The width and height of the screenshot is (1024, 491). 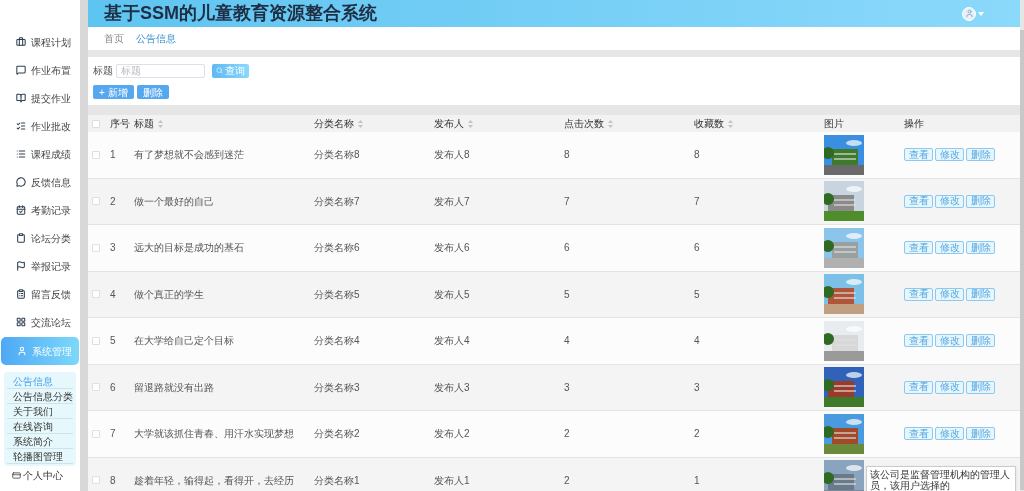 I want to click on table-cell-text: 发布人4, so click(x=452, y=341).